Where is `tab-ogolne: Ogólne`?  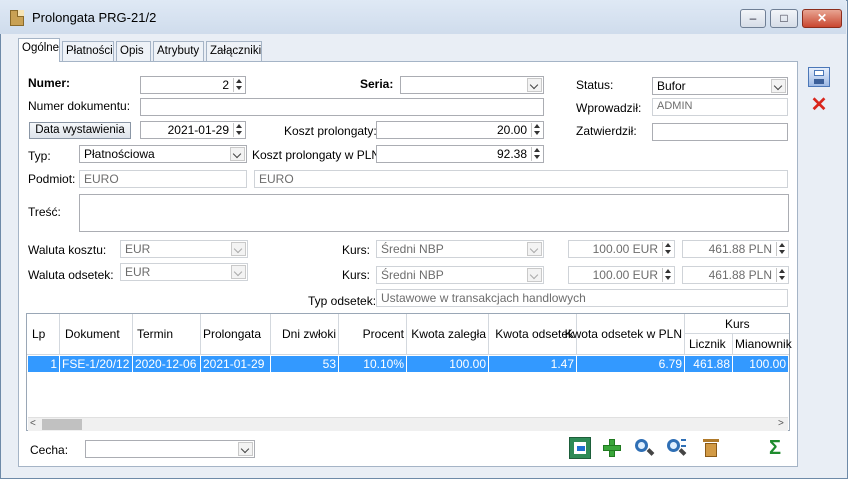 tab-ogolne: Ogólne is located at coordinates (39, 50).